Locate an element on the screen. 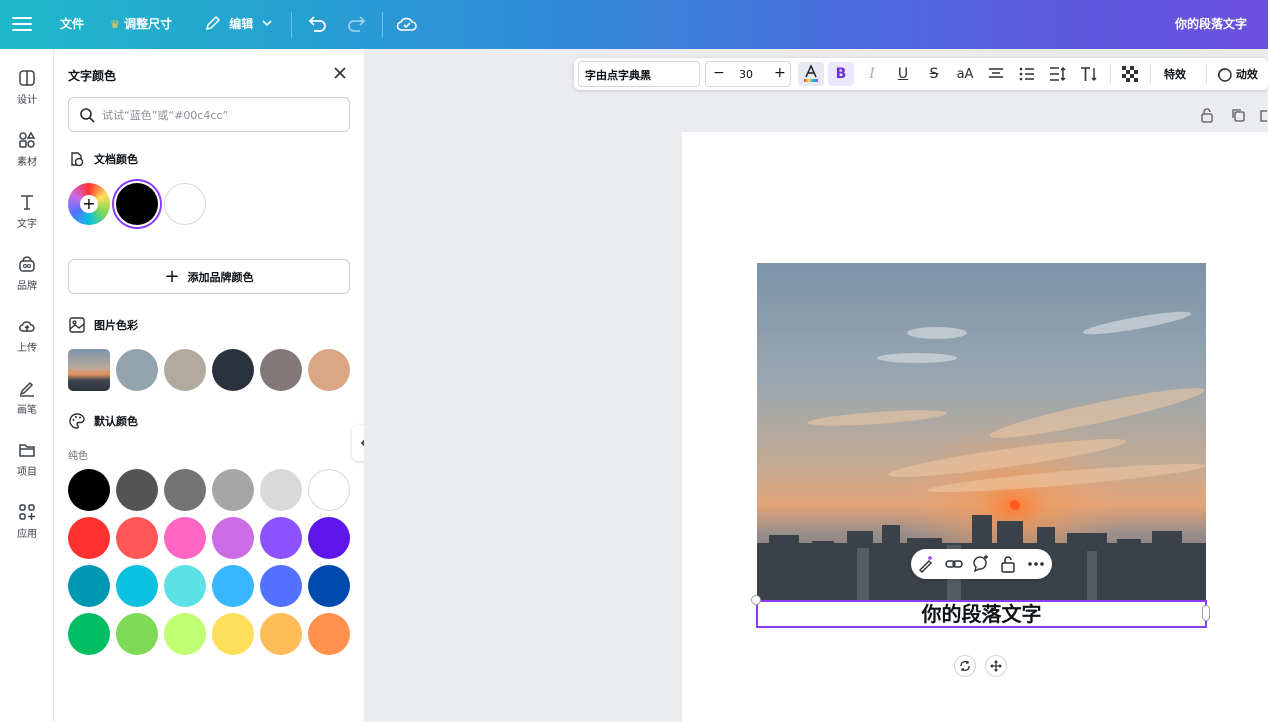 The height and width of the screenshot is (722, 1268). align-button is located at coordinates (996, 74).